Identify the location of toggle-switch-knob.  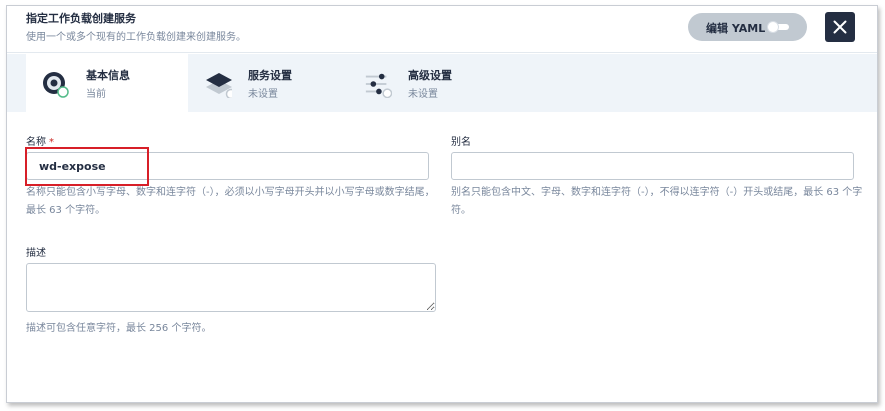
(773, 27).